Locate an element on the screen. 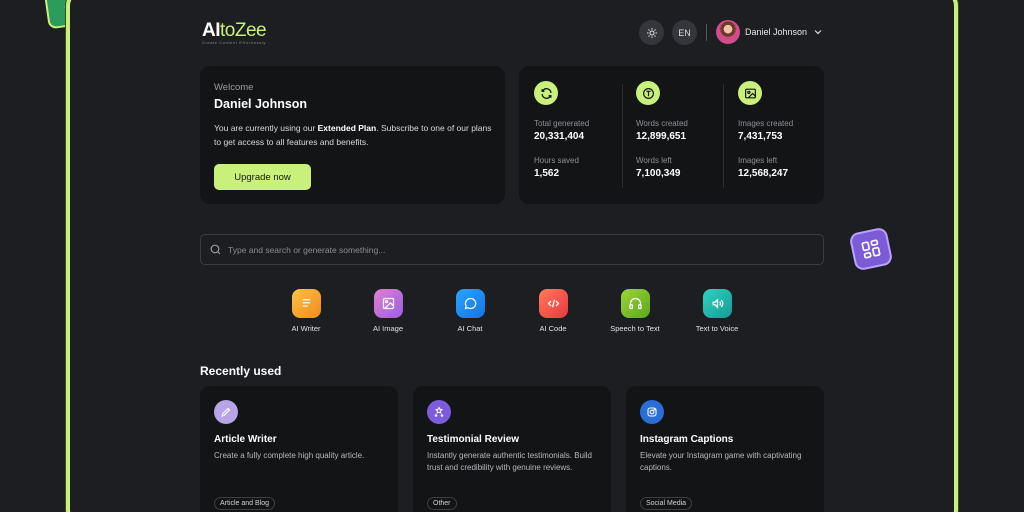 The image size is (1024, 512). recent-card-title: Article Writer is located at coordinates (245, 439).